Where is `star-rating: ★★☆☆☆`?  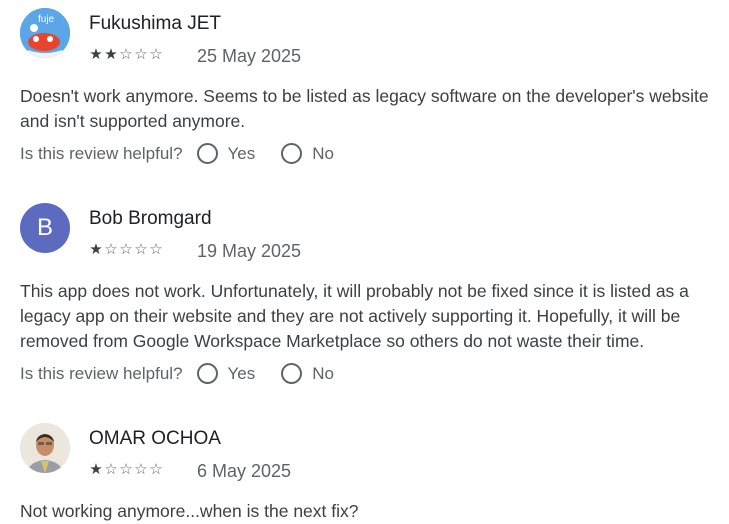 star-rating: ★★☆☆☆ is located at coordinates (126, 54).